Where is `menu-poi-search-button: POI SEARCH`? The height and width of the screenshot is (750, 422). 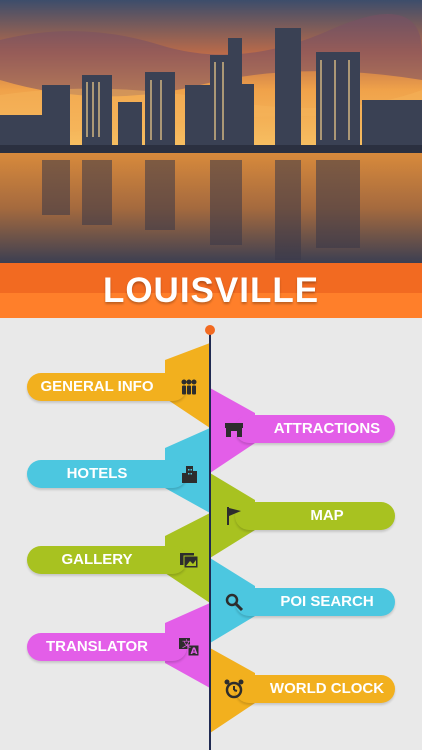
menu-poi-search-button: POI SEARCH is located at coordinates (315, 602).